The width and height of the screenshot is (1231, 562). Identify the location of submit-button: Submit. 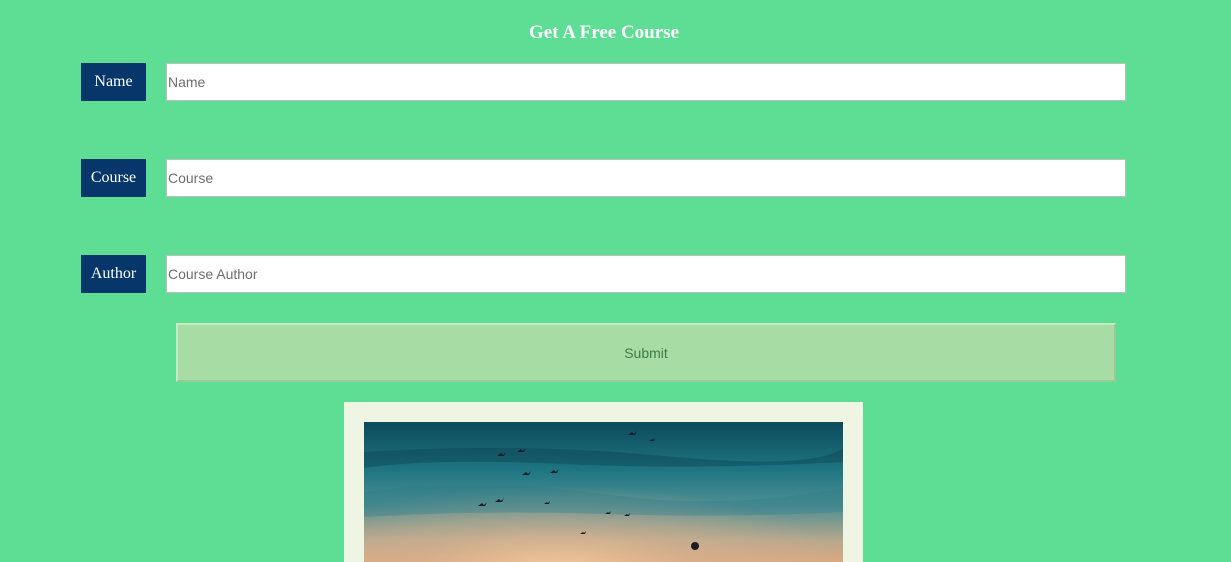
(646, 352).